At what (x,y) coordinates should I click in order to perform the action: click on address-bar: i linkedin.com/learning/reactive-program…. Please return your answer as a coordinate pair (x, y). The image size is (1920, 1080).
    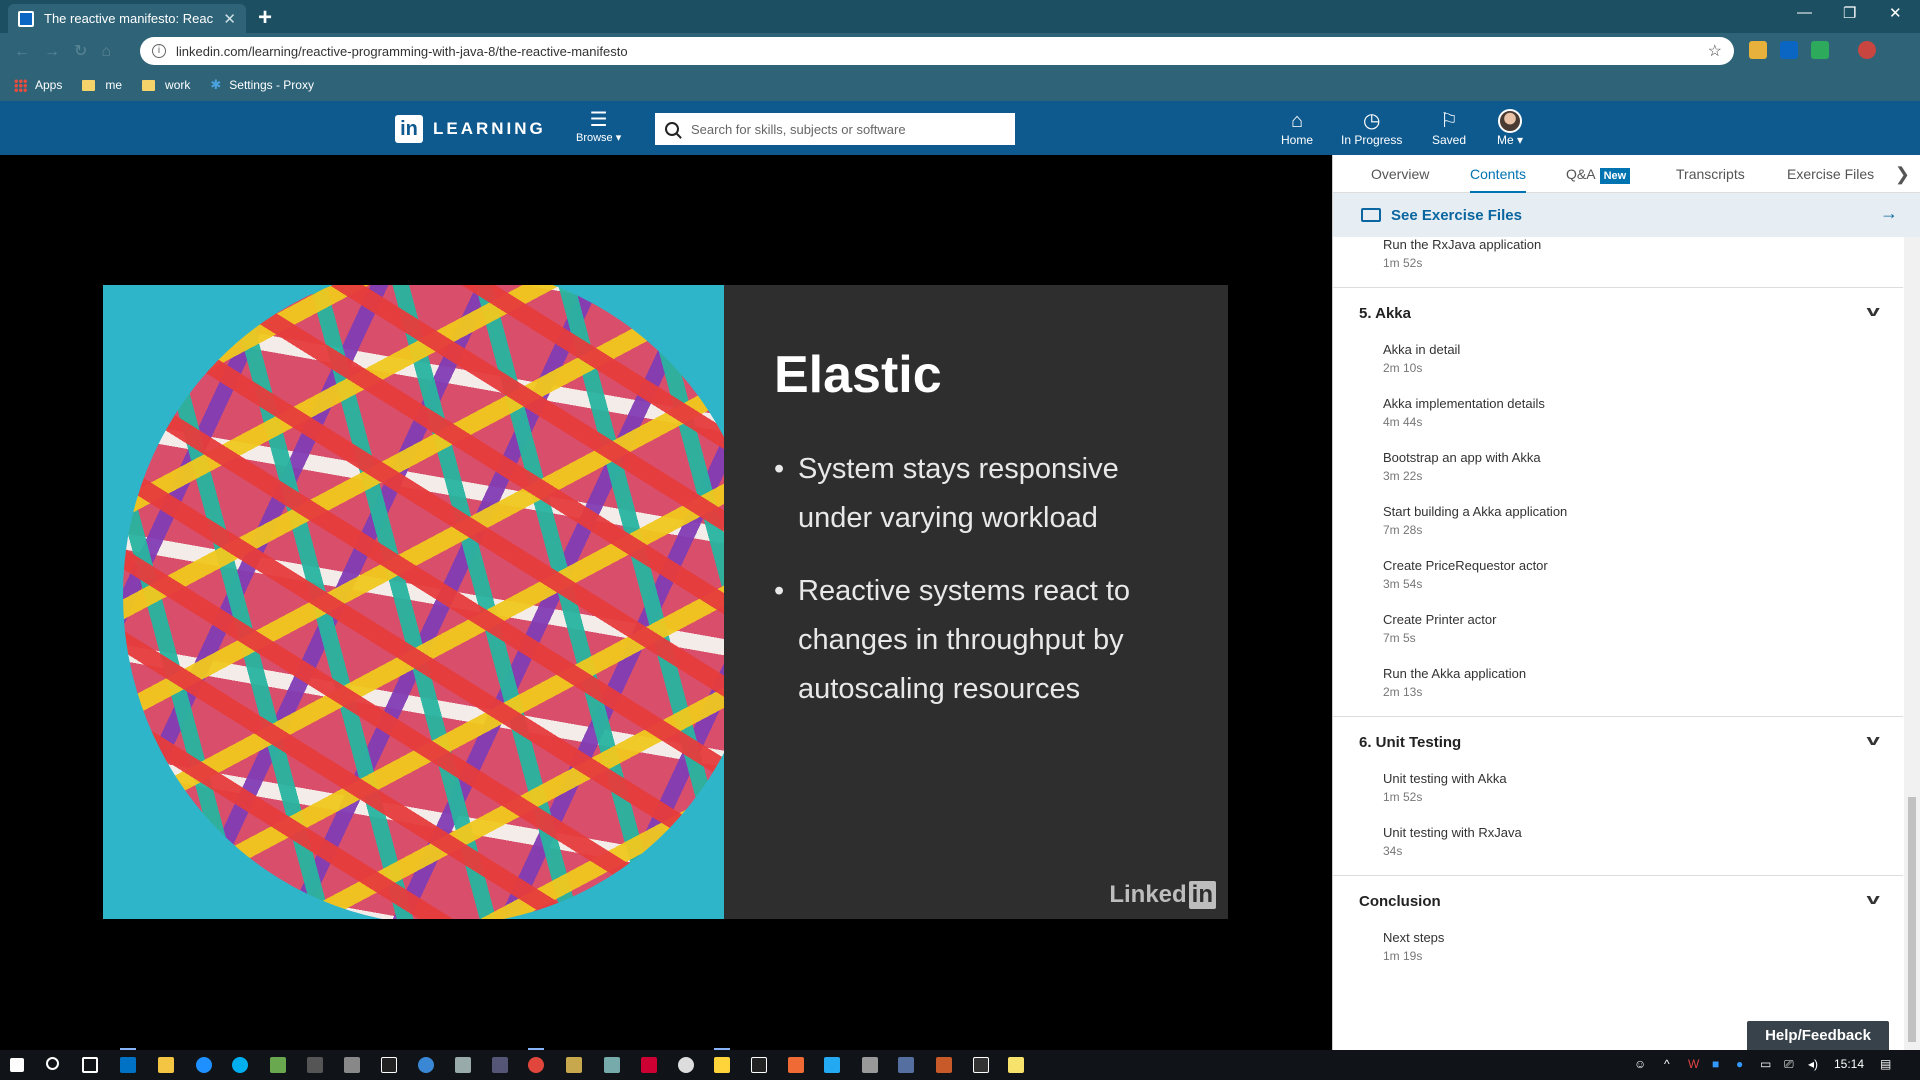
    Looking at the image, I should click on (937, 51).